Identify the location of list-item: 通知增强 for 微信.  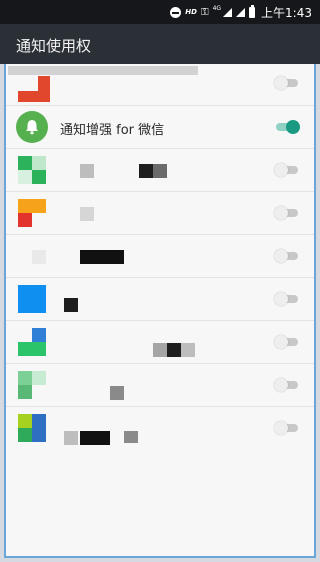
(160, 127).